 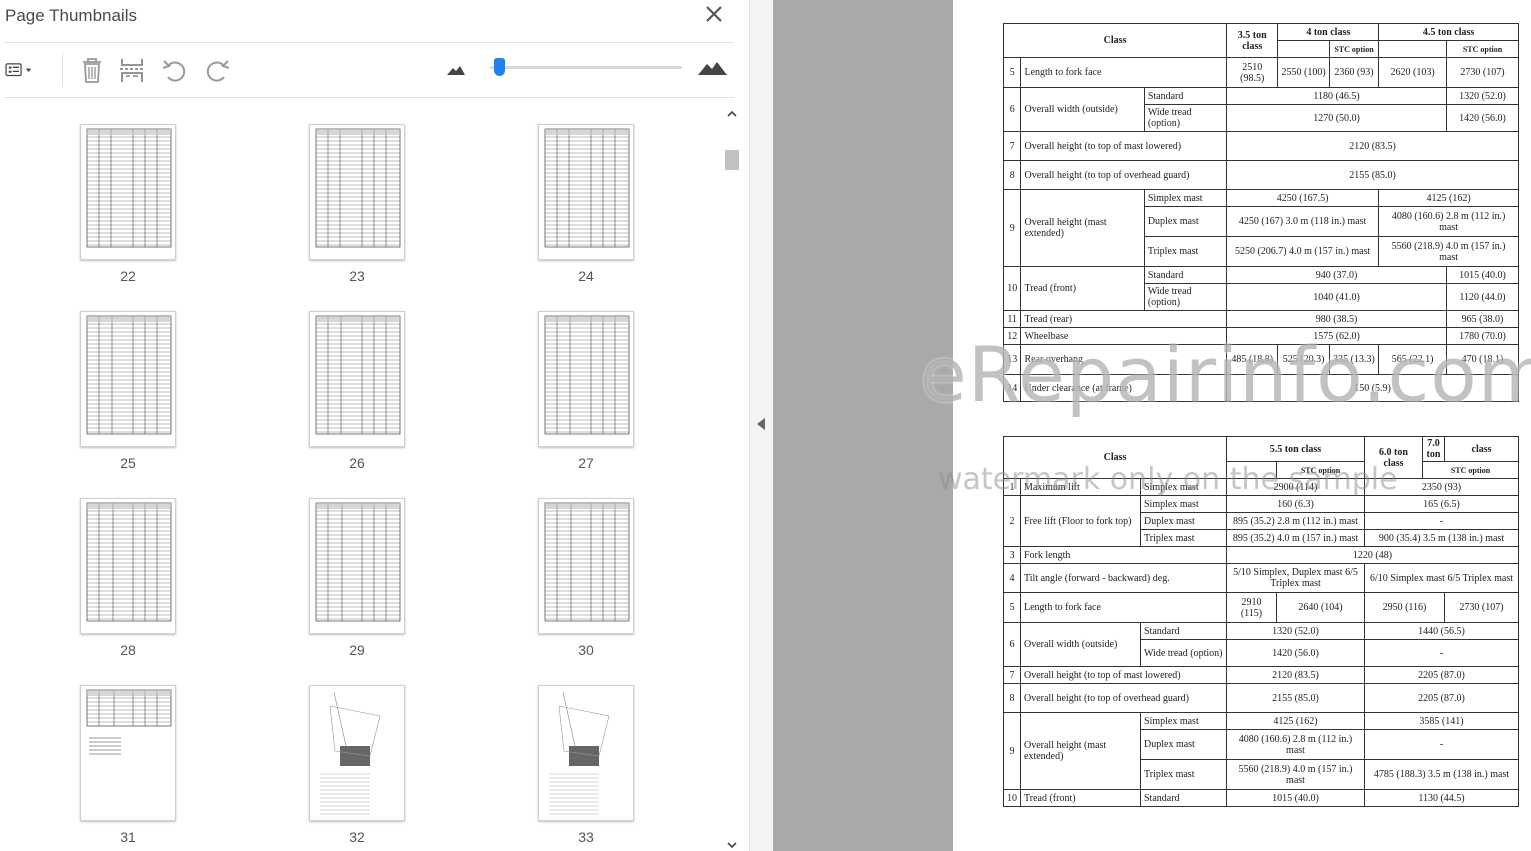 I want to click on cell-value: 3585 (141), so click(x=1441, y=721).